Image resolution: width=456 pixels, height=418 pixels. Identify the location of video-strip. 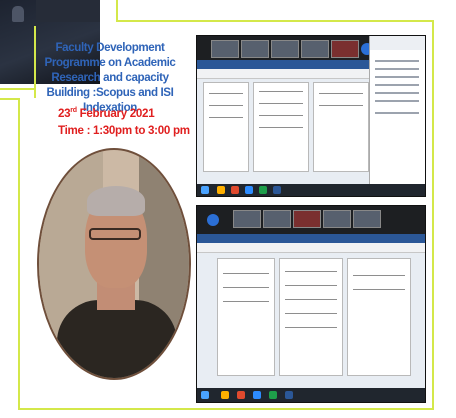
(311, 220).